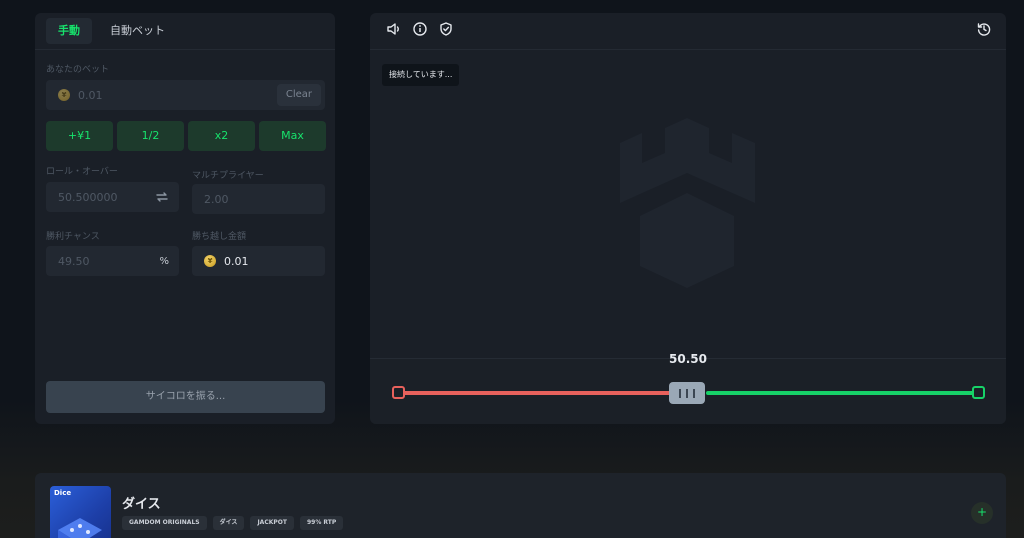 This screenshot has height=538, width=1024. I want to click on profit-field: ¥ 0.01, so click(258, 261).